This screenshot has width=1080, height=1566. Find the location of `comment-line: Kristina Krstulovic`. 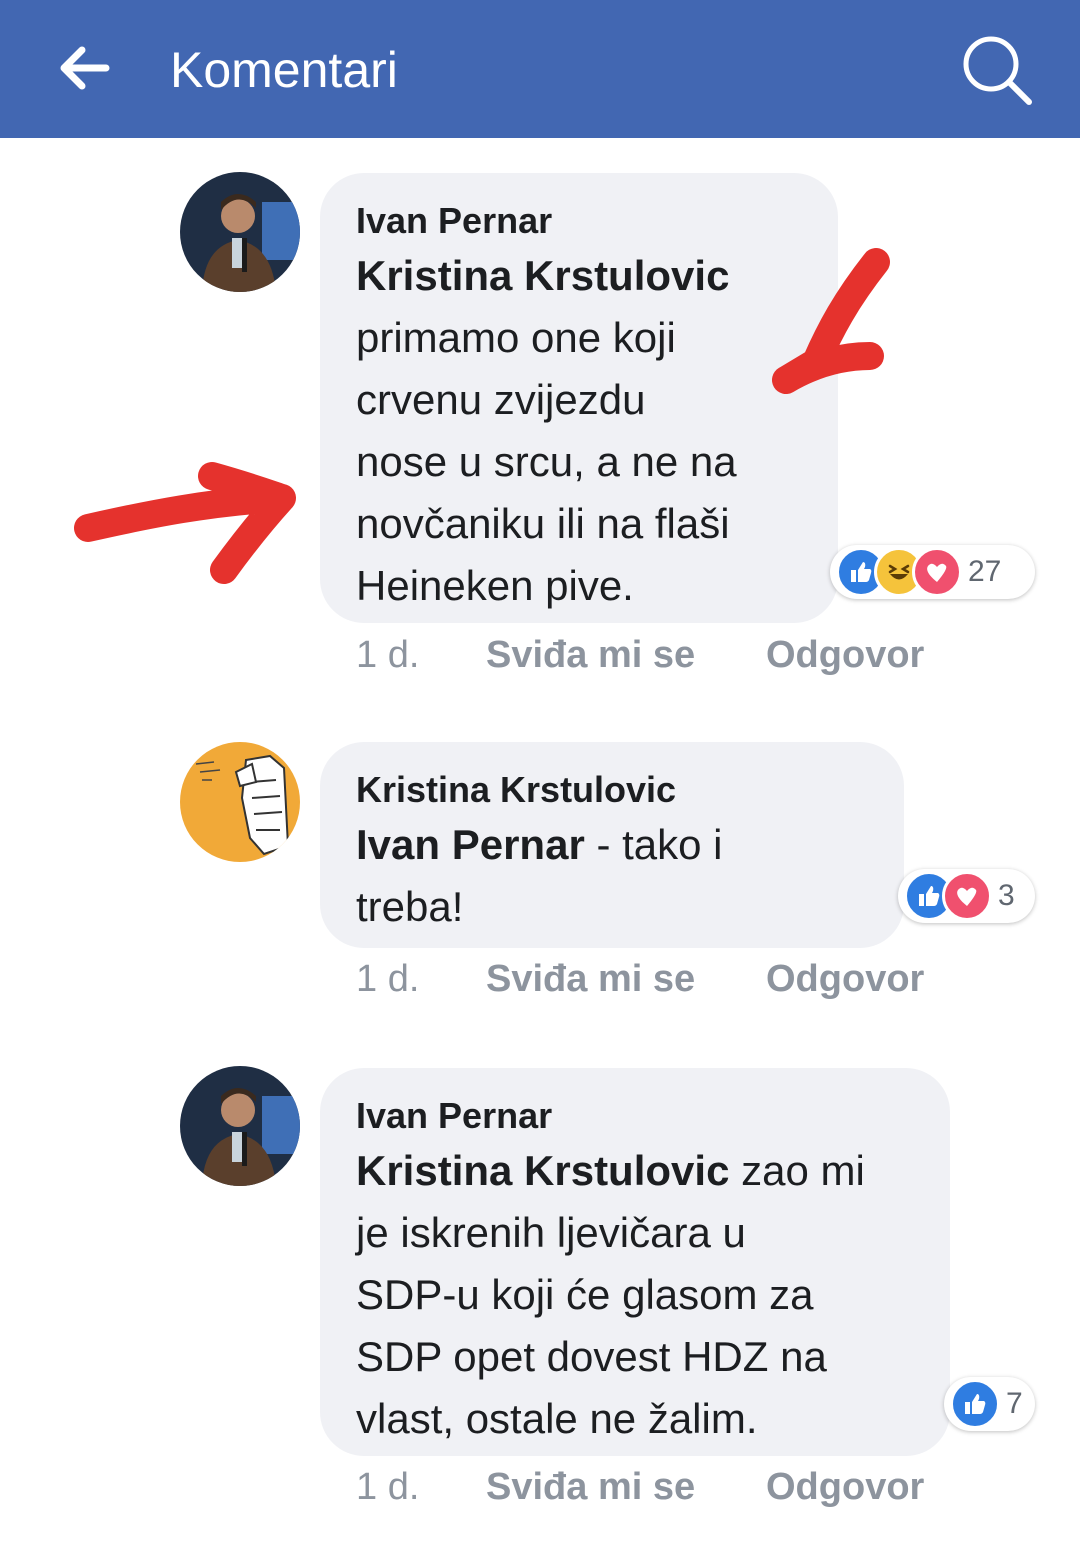

comment-line: Kristina Krstulovic is located at coordinates (579, 276).